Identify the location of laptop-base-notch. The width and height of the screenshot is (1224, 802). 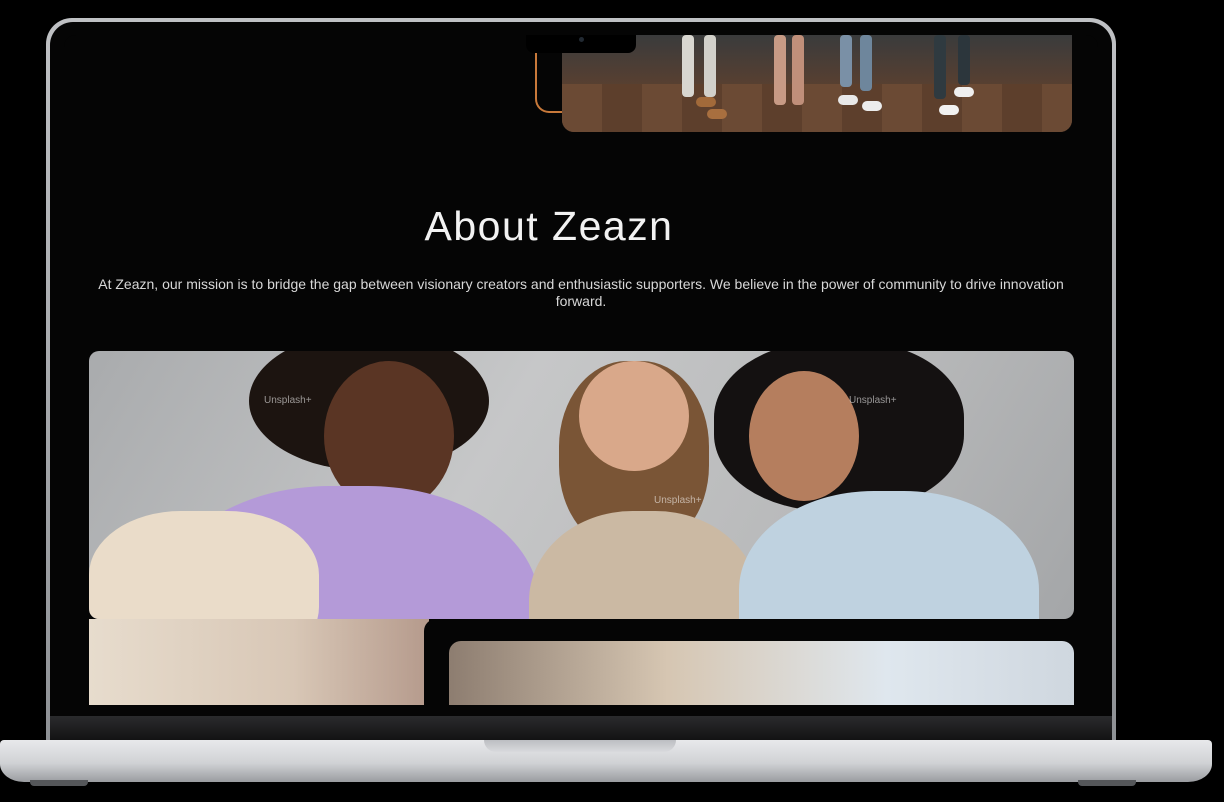
(580, 746).